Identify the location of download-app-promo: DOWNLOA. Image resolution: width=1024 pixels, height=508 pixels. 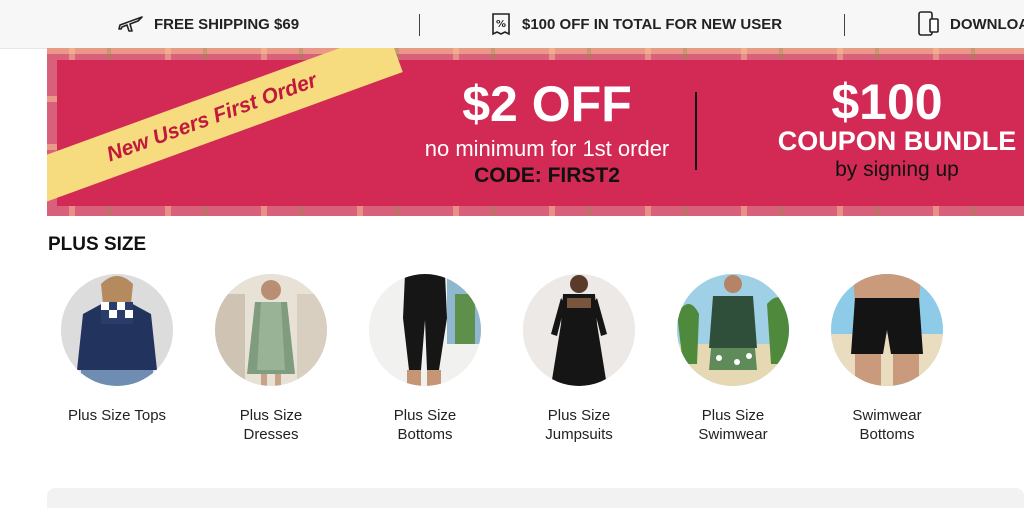
(970, 24).